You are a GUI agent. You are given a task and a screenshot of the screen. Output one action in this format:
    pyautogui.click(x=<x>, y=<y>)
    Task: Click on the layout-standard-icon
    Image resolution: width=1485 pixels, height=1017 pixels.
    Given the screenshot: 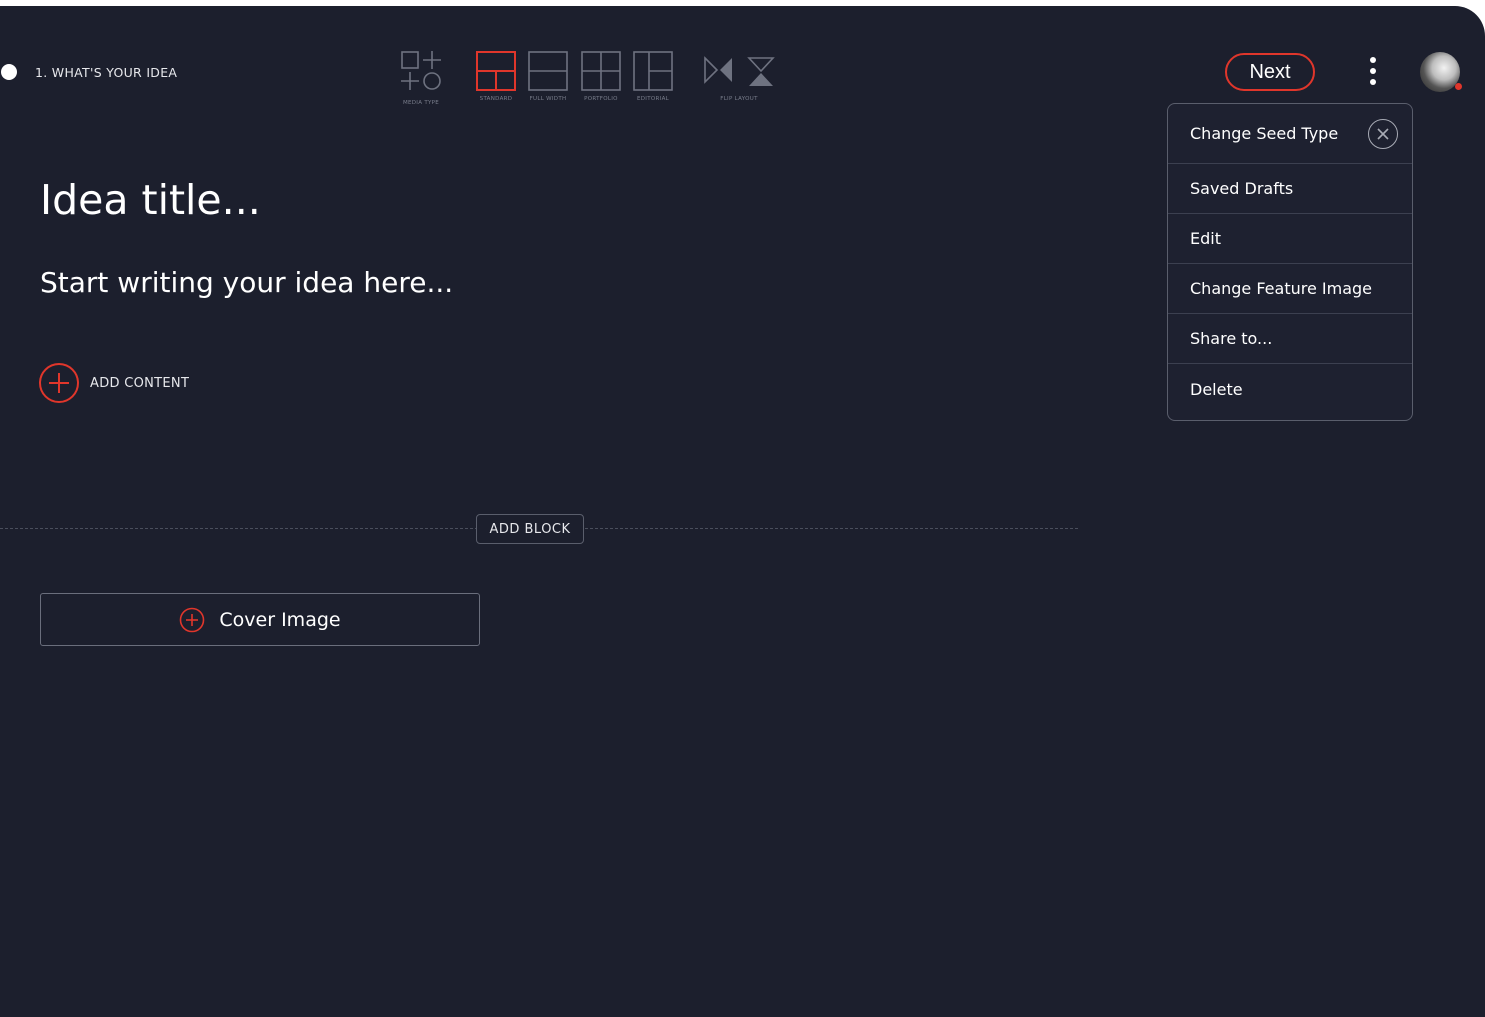 What is the action you would take?
    pyautogui.click(x=496, y=71)
    